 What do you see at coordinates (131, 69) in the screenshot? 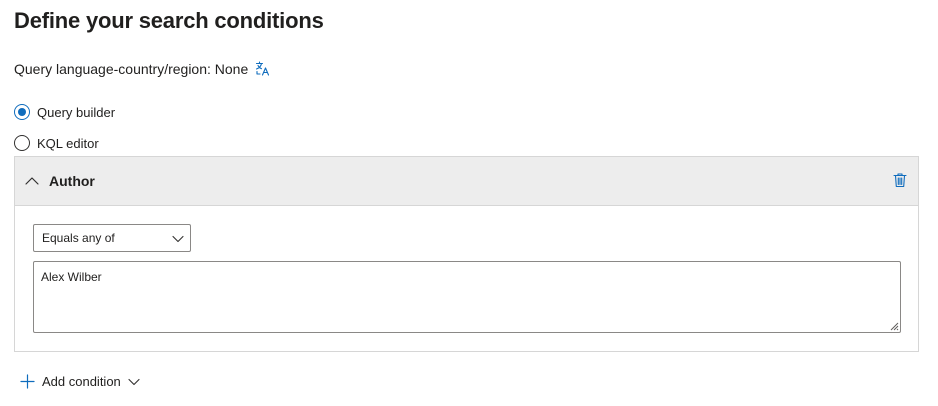
I see `query-language-label: Query language-country/region: None` at bounding box center [131, 69].